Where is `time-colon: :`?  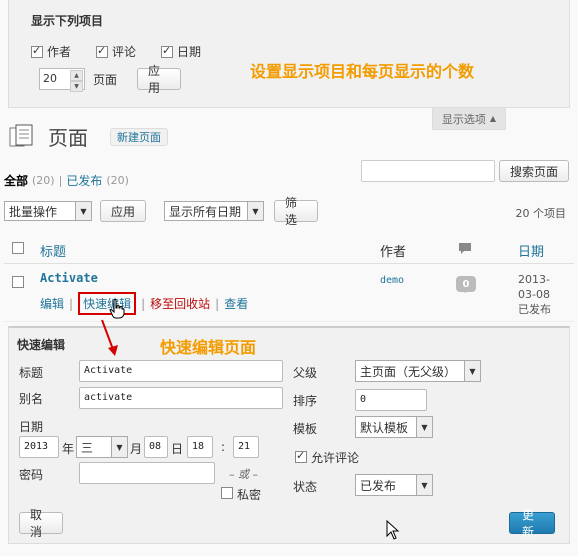 time-colon: : is located at coordinates (223, 447).